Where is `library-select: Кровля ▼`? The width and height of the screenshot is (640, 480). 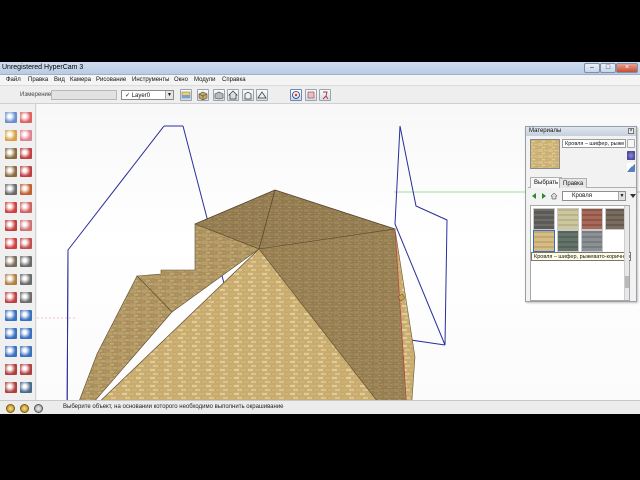 library-select: Кровля ▼ is located at coordinates (594, 196).